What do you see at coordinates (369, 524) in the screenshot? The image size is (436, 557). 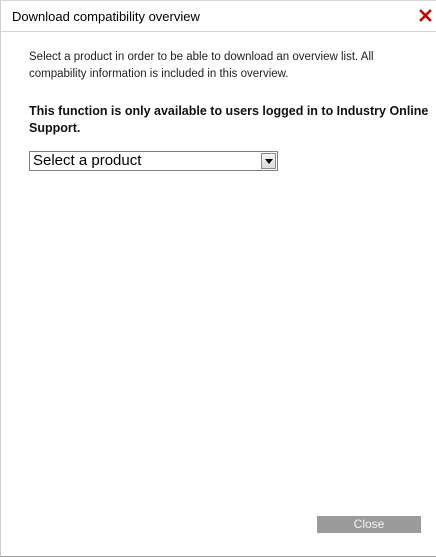 I see `close-button: Close` at bounding box center [369, 524].